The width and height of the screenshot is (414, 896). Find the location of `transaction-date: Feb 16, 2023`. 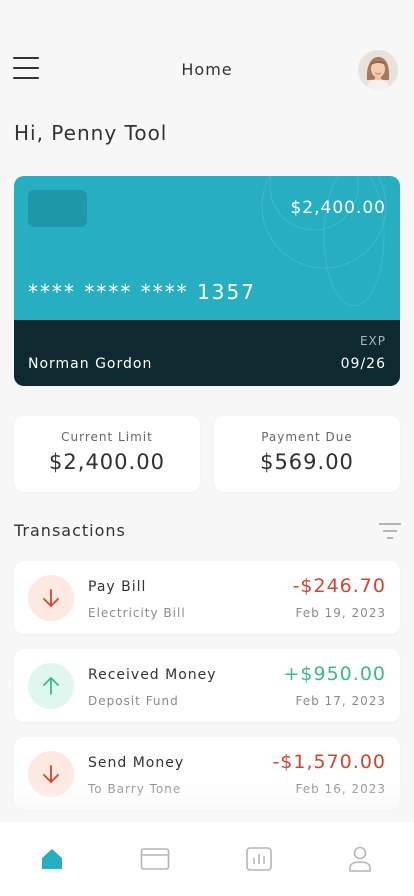

transaction-date: Feb 16, 2023 is located at coordinates (340, 789).